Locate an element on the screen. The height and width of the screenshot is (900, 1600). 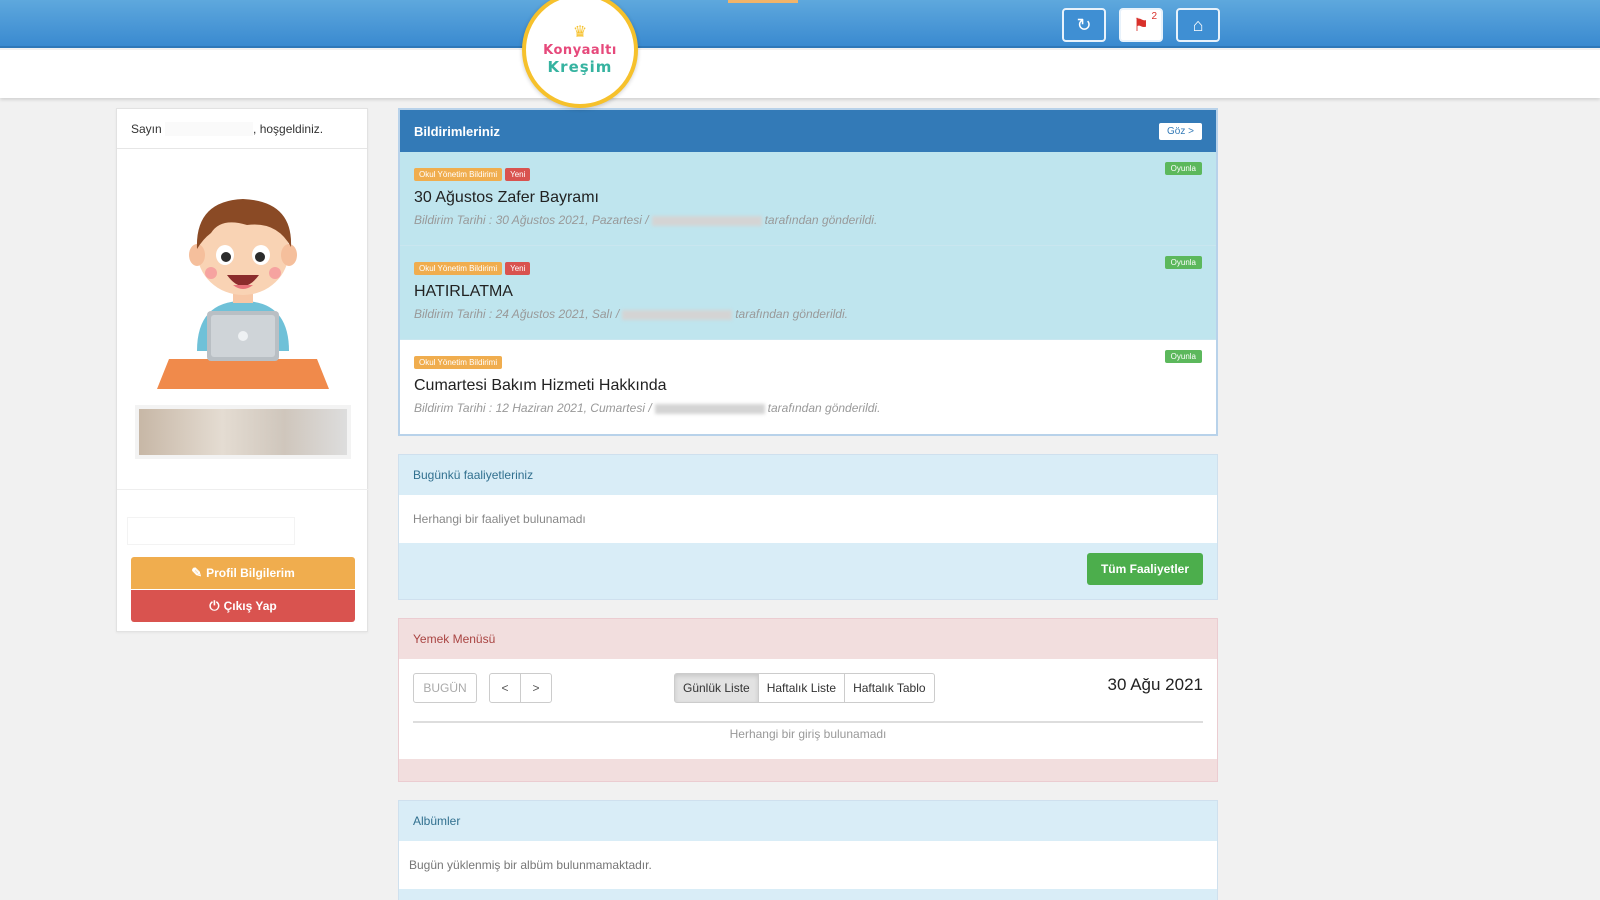
greeting-prefix: Sayın is located at coordinates (146, 128).